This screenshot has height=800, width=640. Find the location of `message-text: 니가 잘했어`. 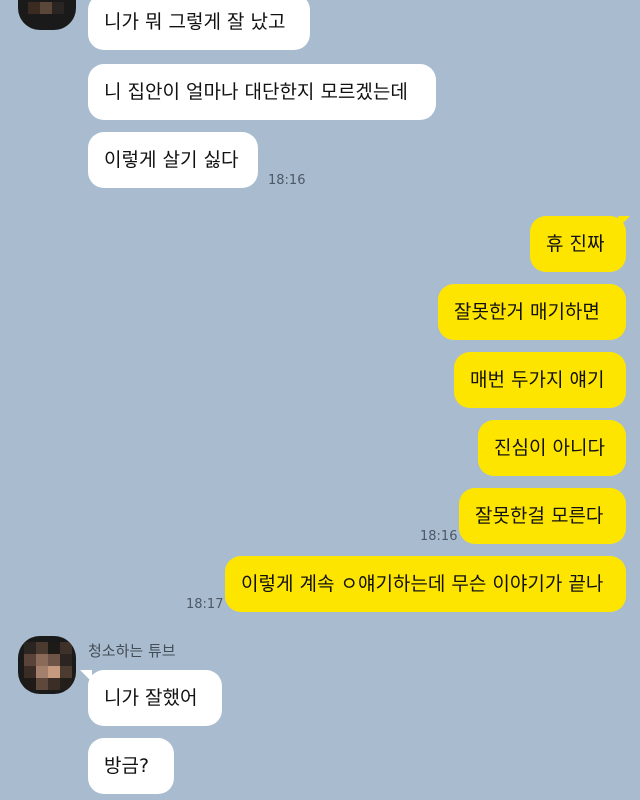

message-text: 니가 잘했어 is located at coordinates (151, 698).